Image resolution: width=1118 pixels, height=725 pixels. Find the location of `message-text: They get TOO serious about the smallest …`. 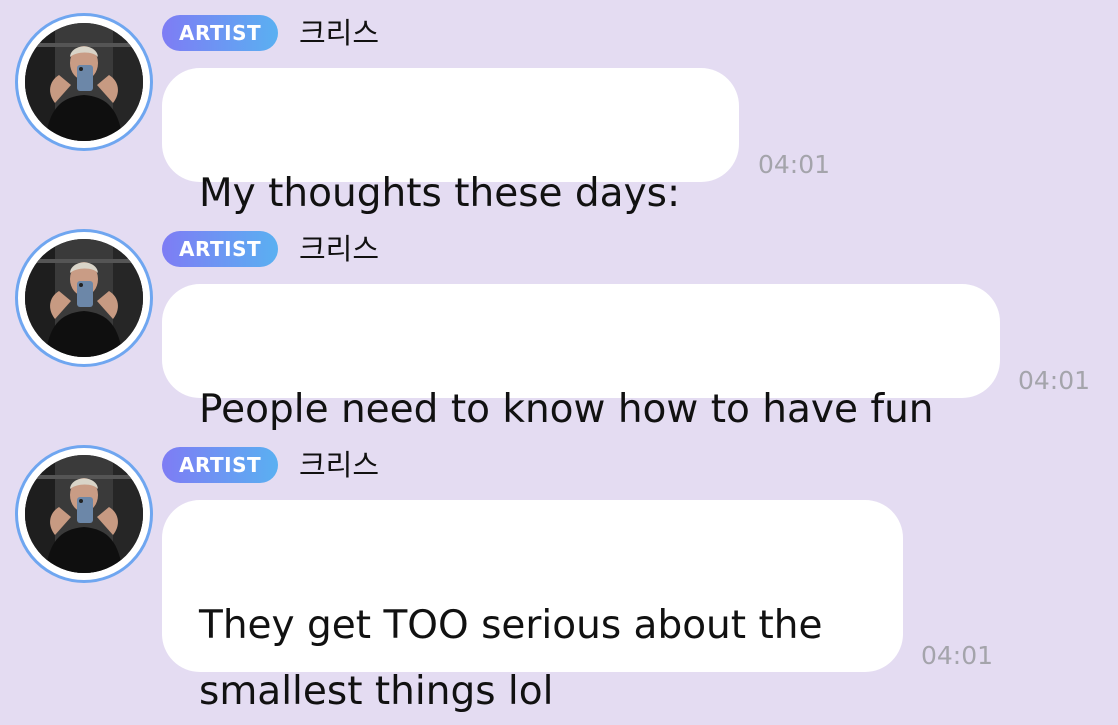

message-text: They get TOO serious about the smallest … is located at coordinates (511, 658).